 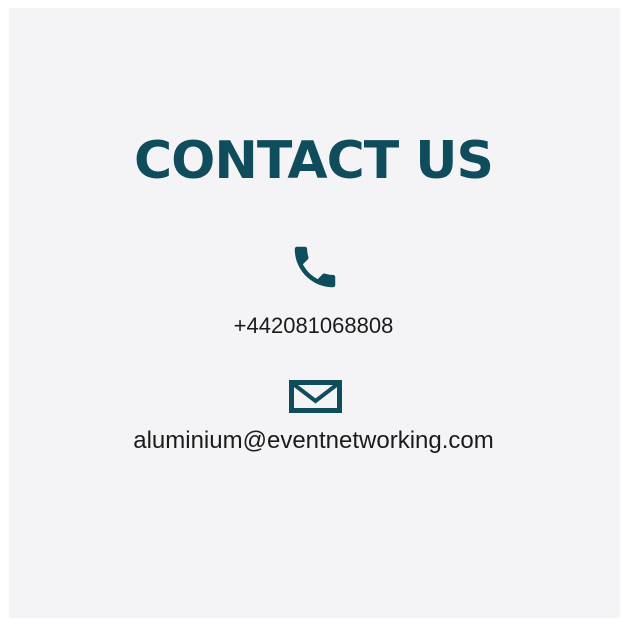 What do you see at coordinates (313, 441) in the screenshot?
I see `email-link: aluminium@eventnetworking.com` at bounding box center [313, 441].